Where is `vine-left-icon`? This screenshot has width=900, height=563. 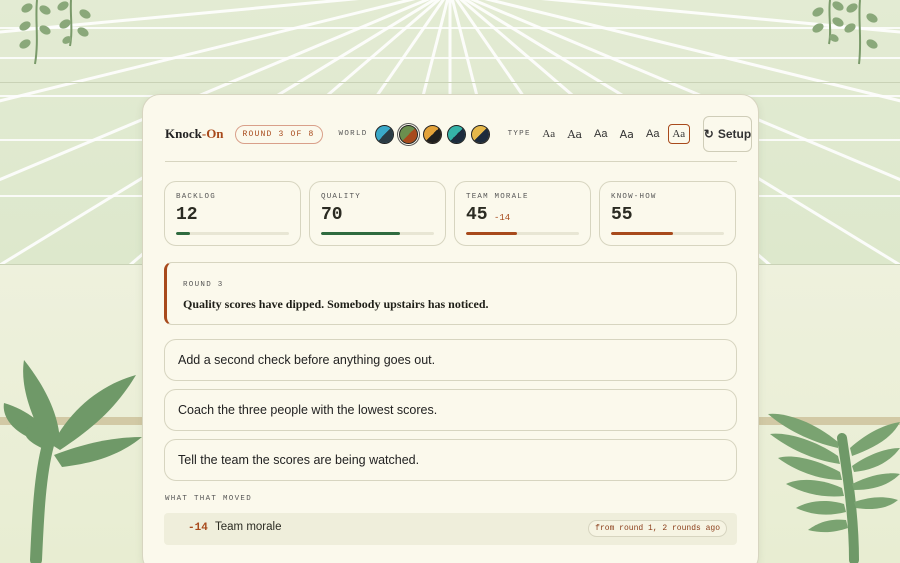
vine-left-icon is located at coordinates (55, 32).